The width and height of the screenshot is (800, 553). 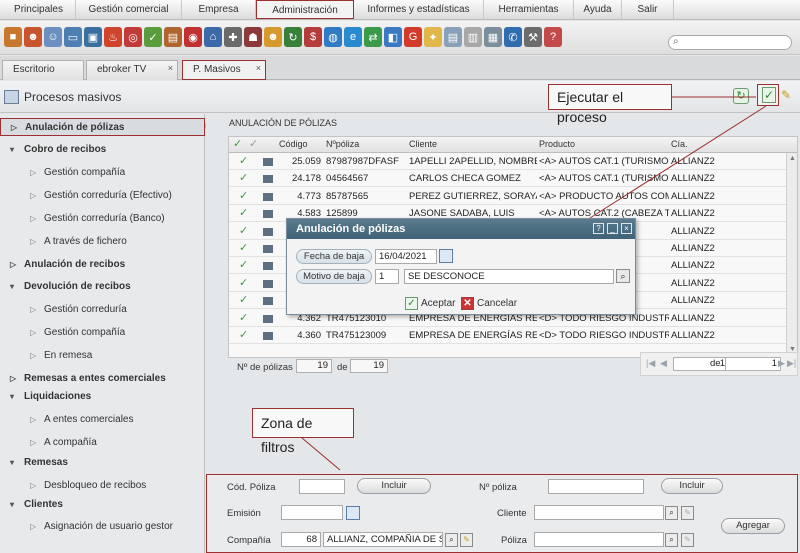 I want to click on sidebar-item-en-remesa: ▷ En remesa, so click(x=102, y=356).